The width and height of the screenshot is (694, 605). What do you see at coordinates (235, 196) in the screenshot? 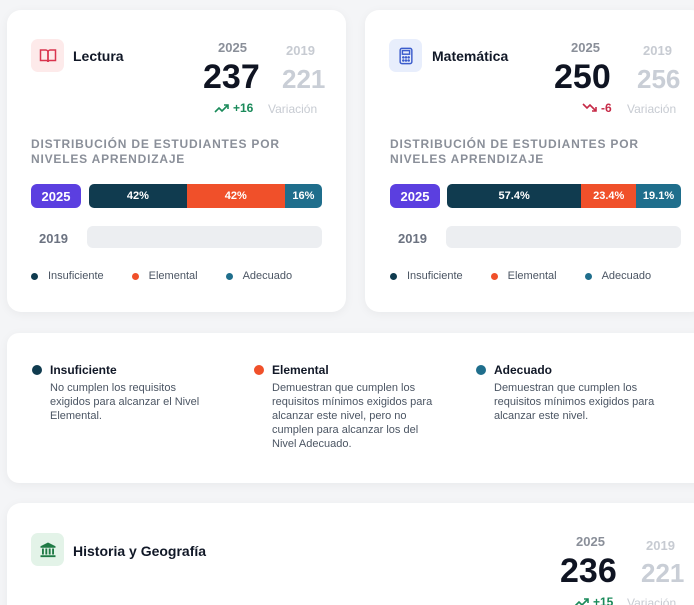
I see `segment-elemental: 42%` at bounding box center [235, 196].